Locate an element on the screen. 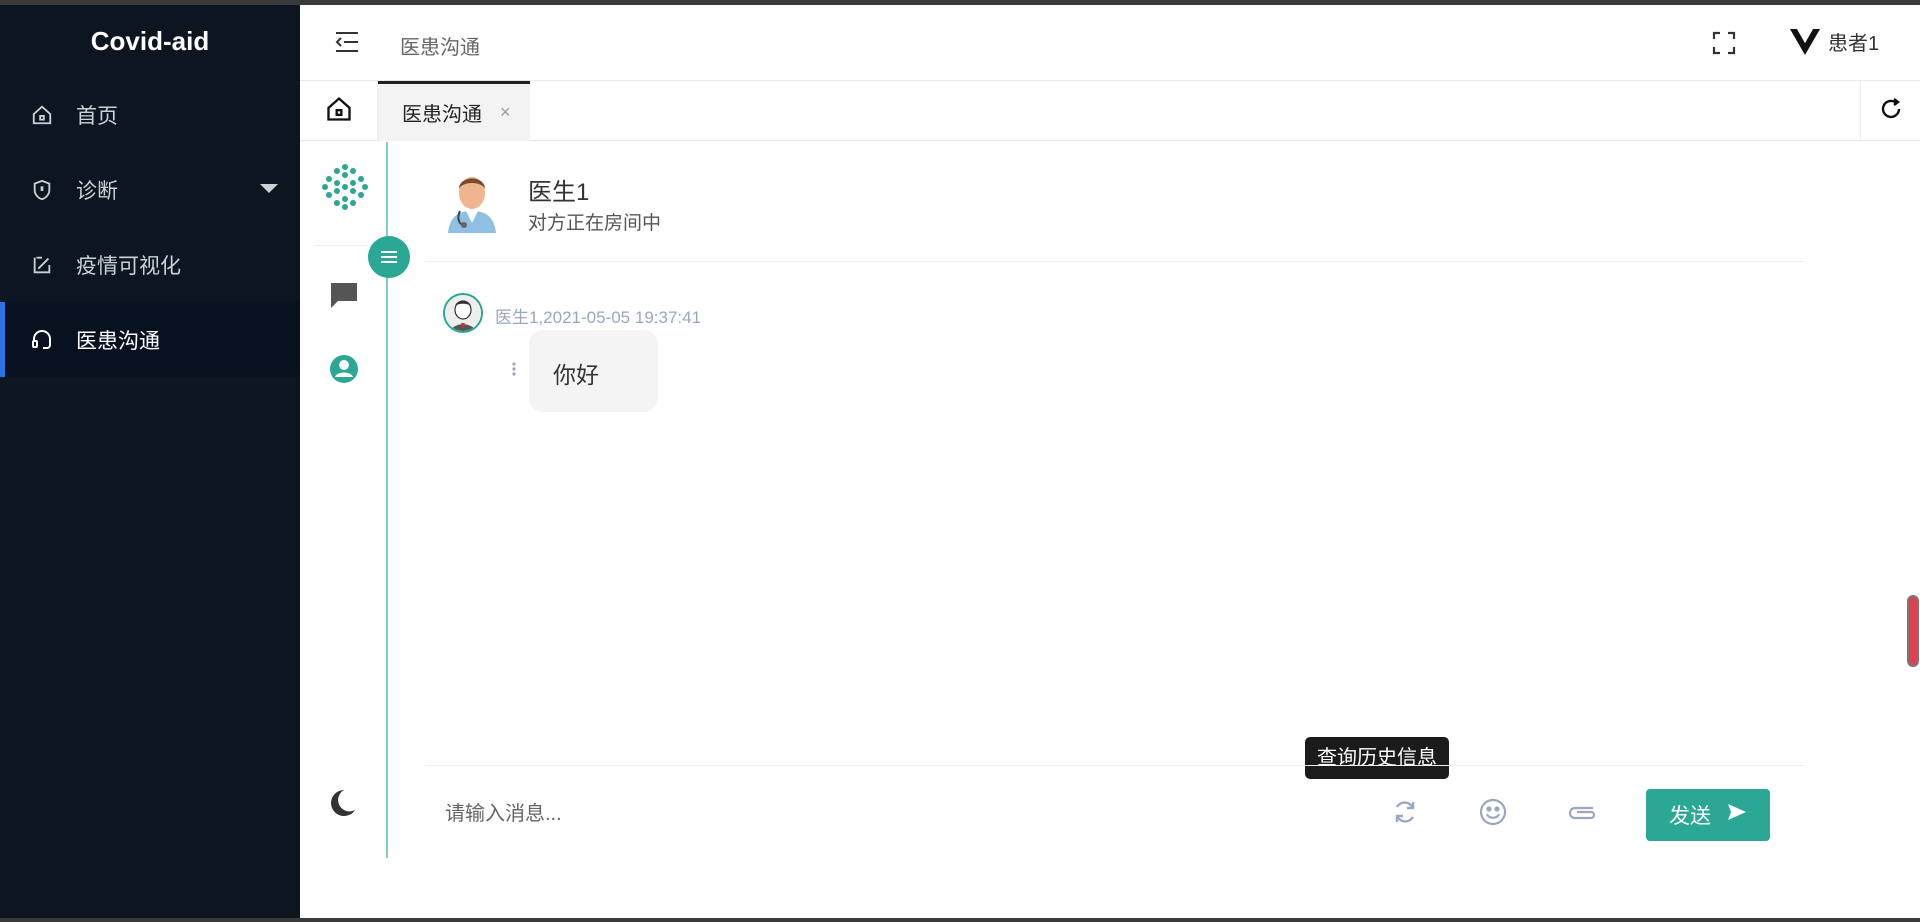  user-name: 患者1 is located at coordinates (1854, 44).